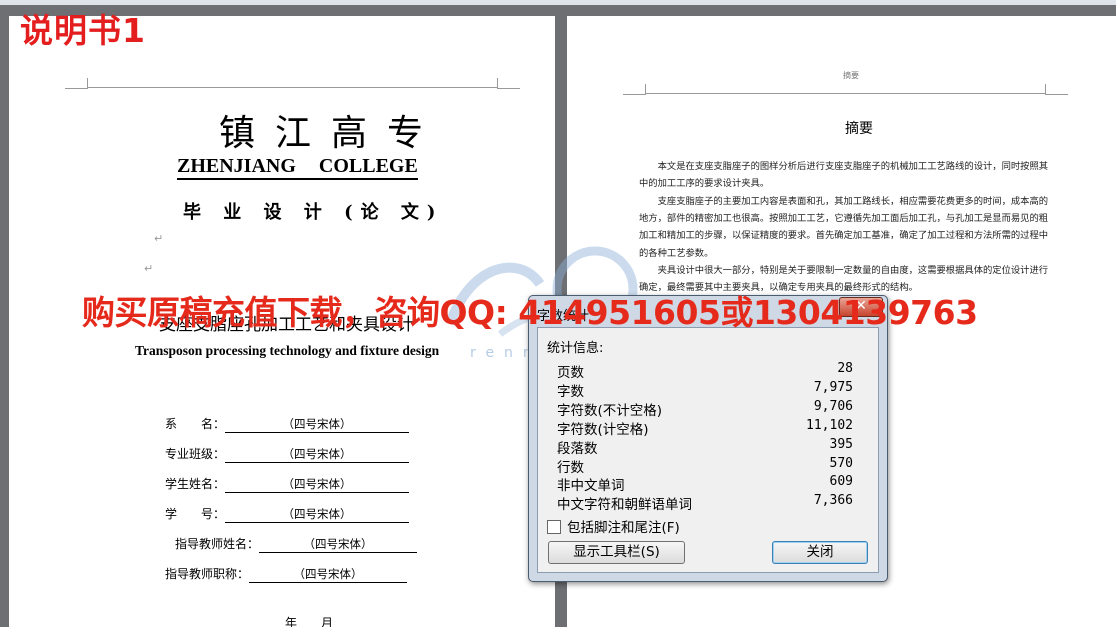  What do you see at coordinates (705, 409) in the screenshot?
I see `stat-row: 字符数(不计空格) 9,706` at bounding box center [705, 409].